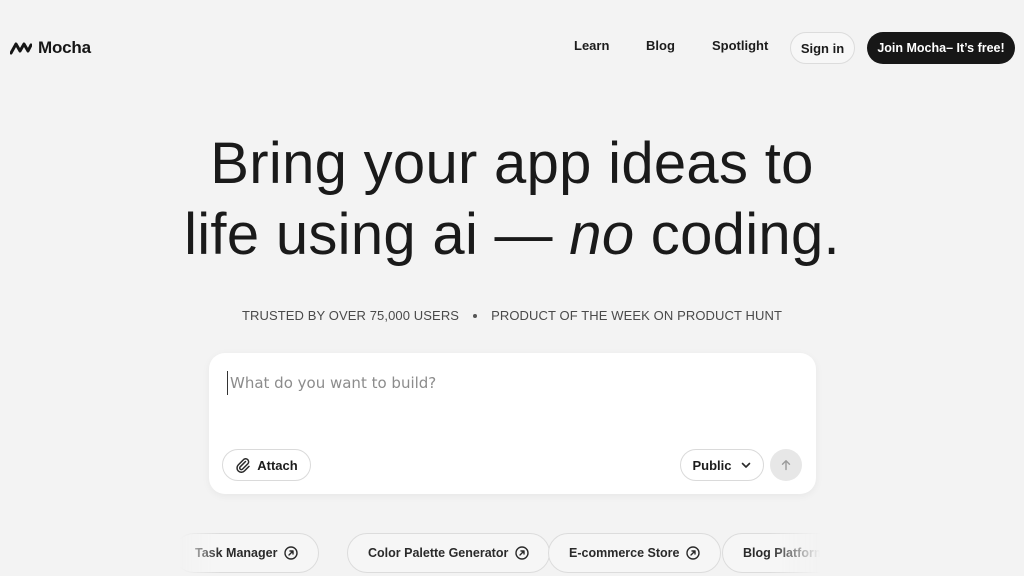 This screenshot has width=1024, height=576. Describe the element at coordinates (377, 234) in the screenshot. I see `hero-line-2-start: life using ai —` at that location.